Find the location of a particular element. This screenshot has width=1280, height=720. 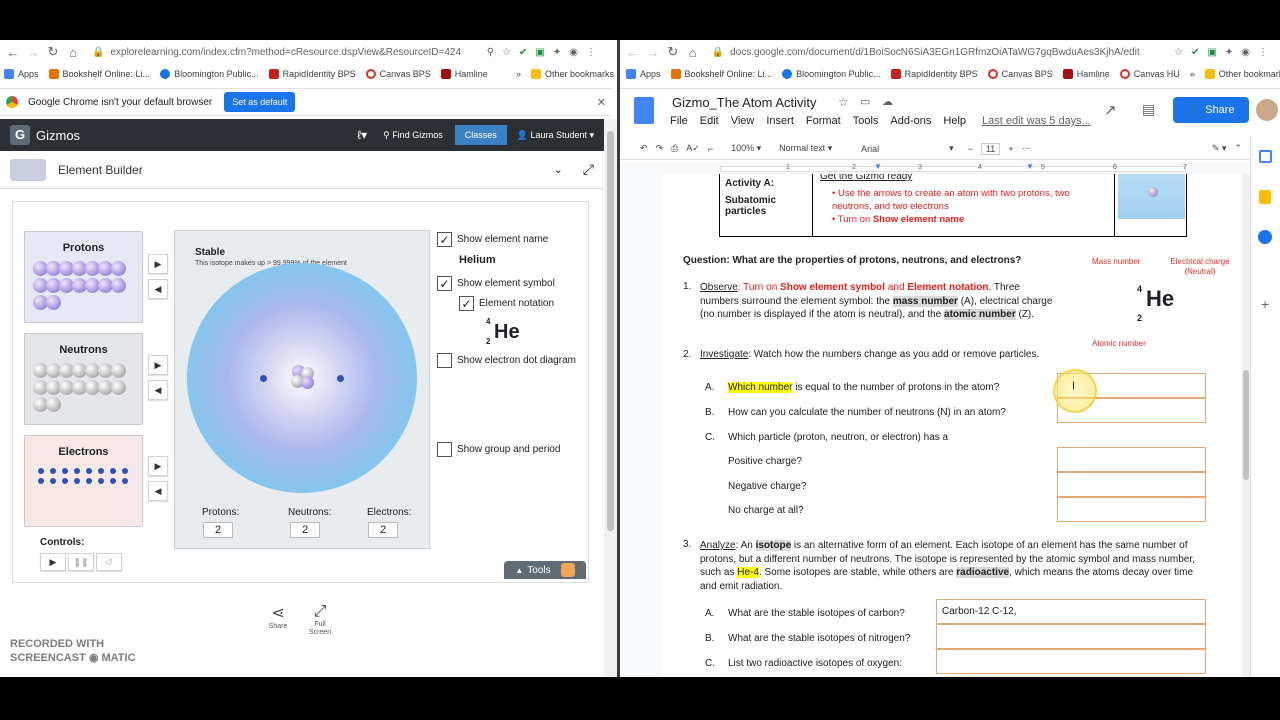

style-select: Normal text ▾ is located at coordinates (814, 148).